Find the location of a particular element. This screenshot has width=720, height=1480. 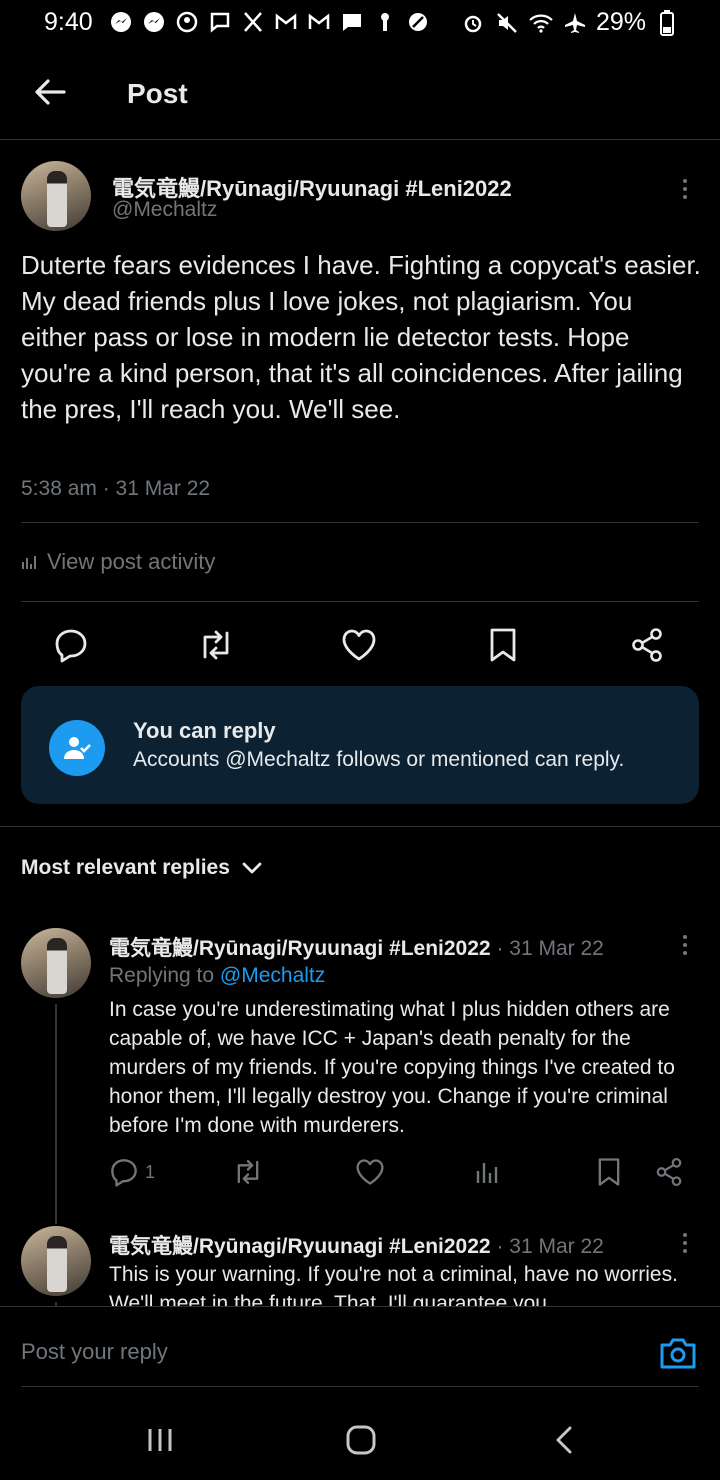

chevron-down-icon is located at coordinates (252, 868).